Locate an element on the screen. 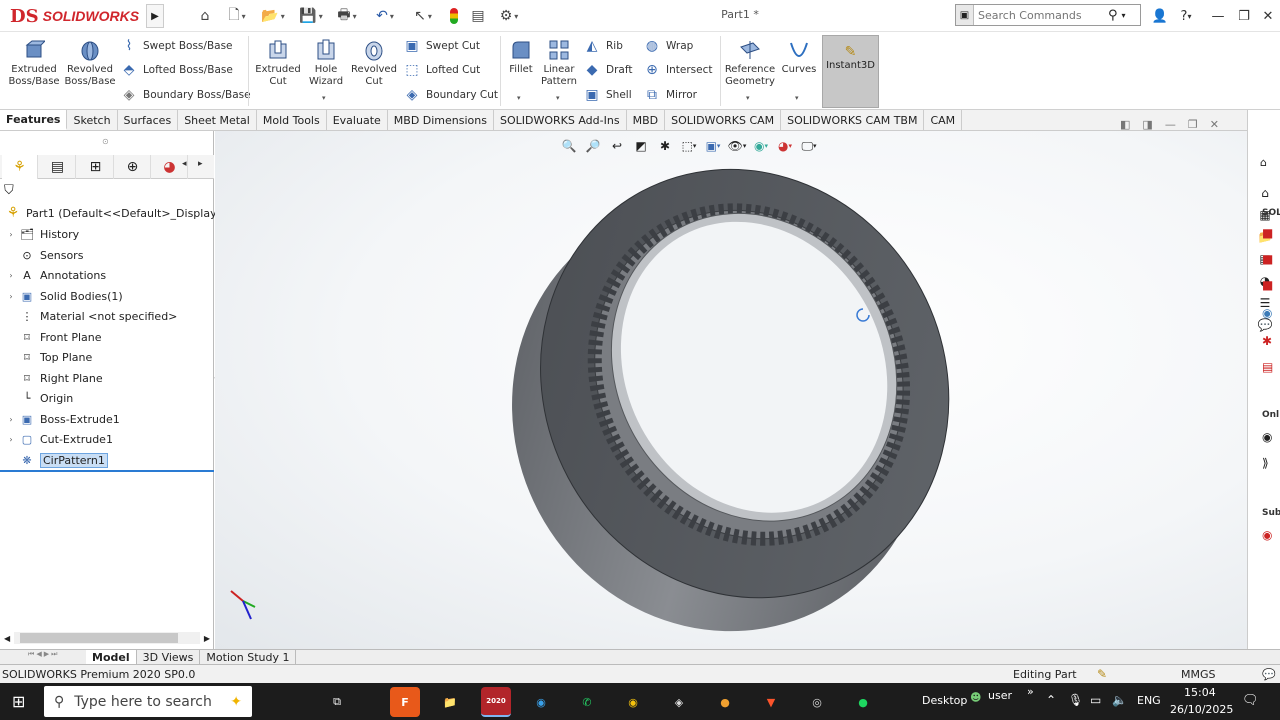 The image size is (1280, 720). show-hidden-icons: ⌃ is located at coordinates (1051, 700).